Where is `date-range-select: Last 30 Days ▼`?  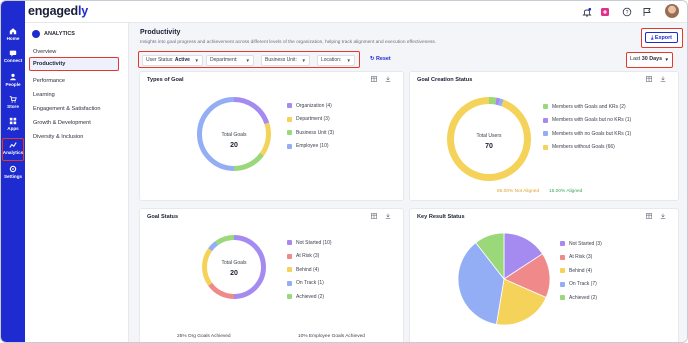 date-range-select: Last 30 Days ▼ is located at coordinates (649, 60).